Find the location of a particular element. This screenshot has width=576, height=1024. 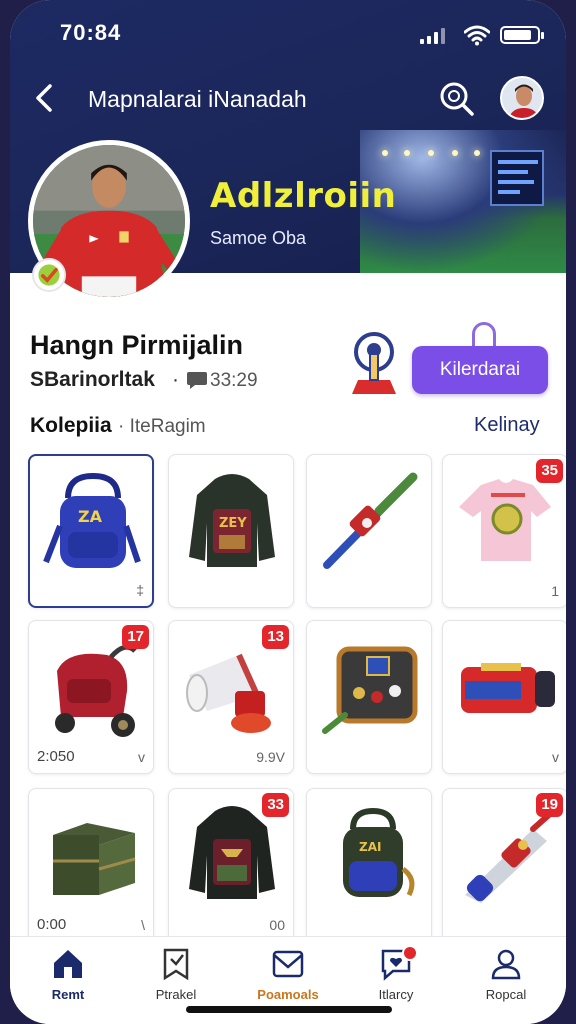

user-avatar is located at coordinates (522, 98).